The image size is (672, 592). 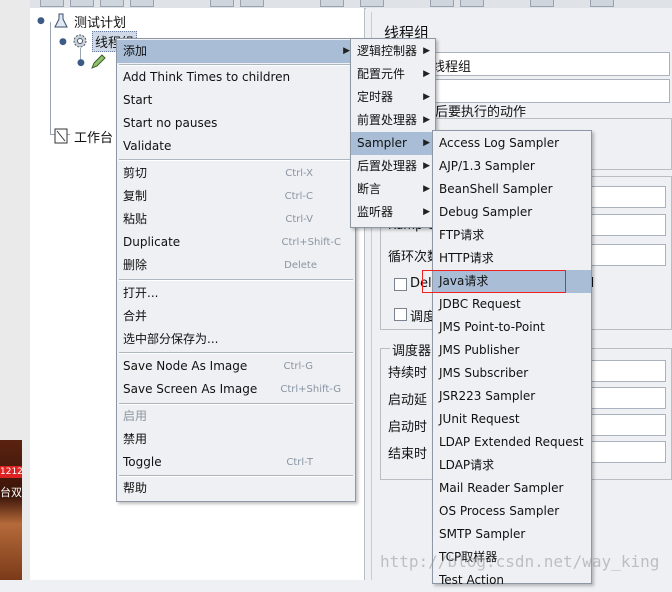 I want to click on menu-item-label: Debug Sampler, so click(x=486, y=212).